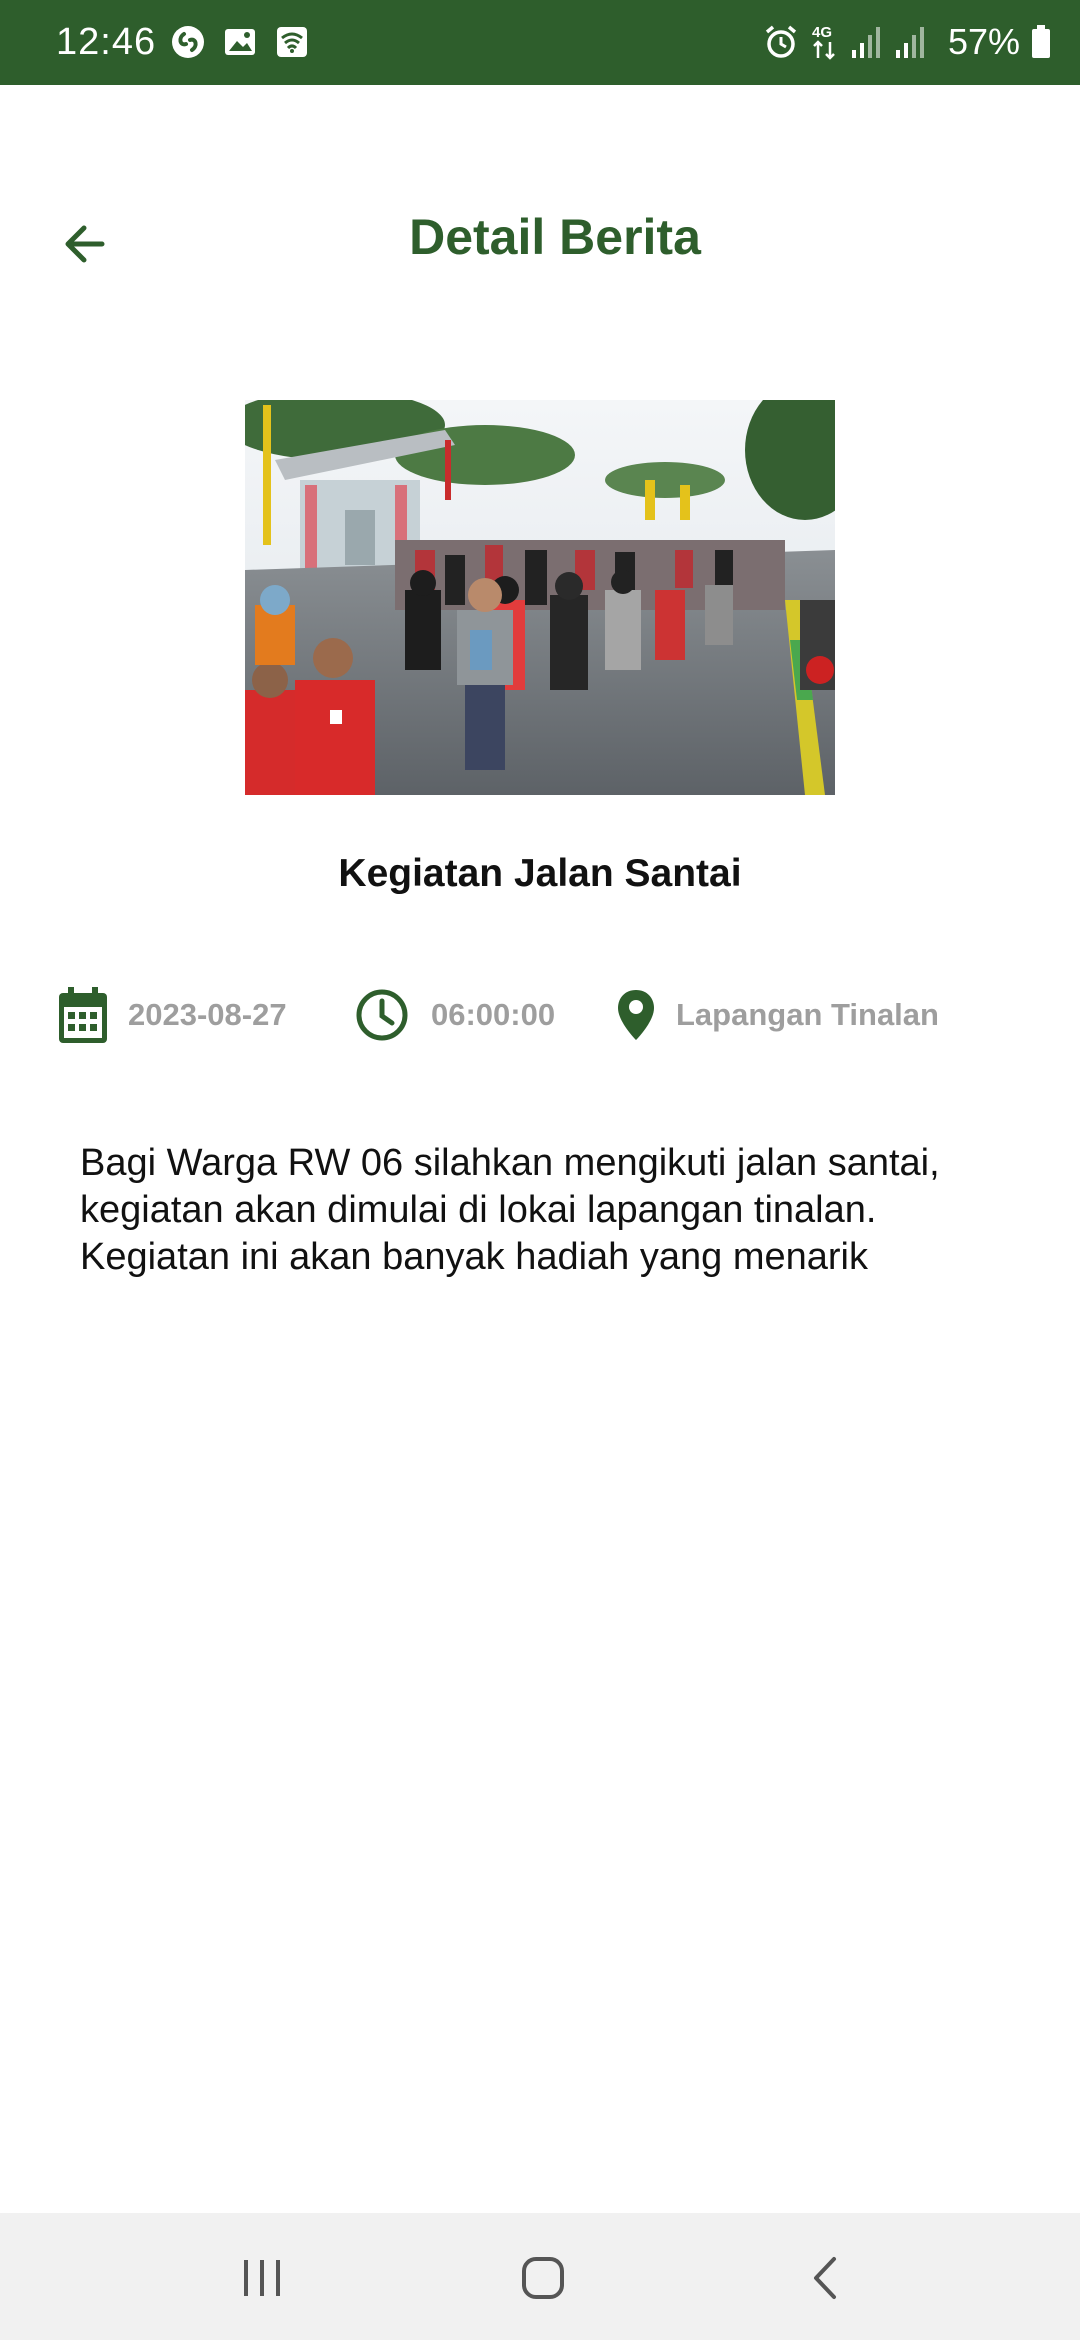 This screenshot has height=2340, width=1080. I want to click on home-icon, so click(543, 2278).